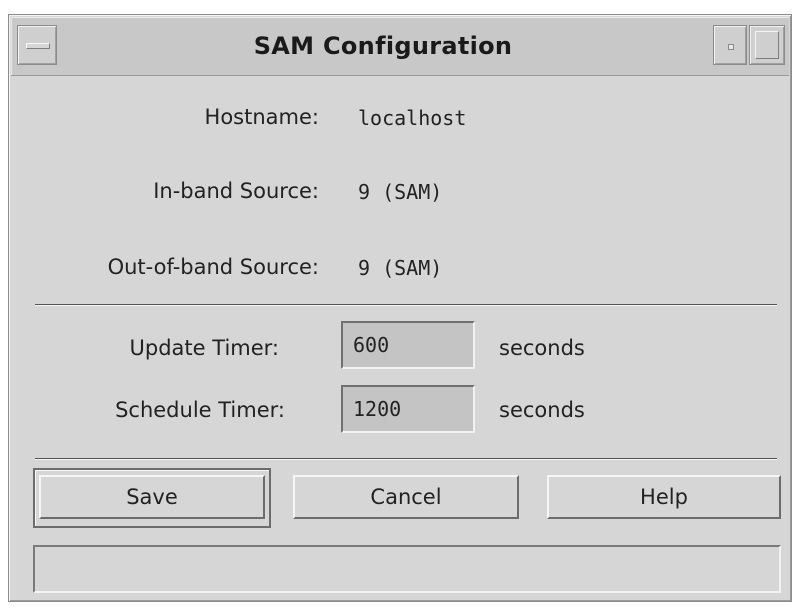  Describe the element at coordinates (542, 410) in the screenshot. I see `schedule-timer-unit: seconds` at that location.